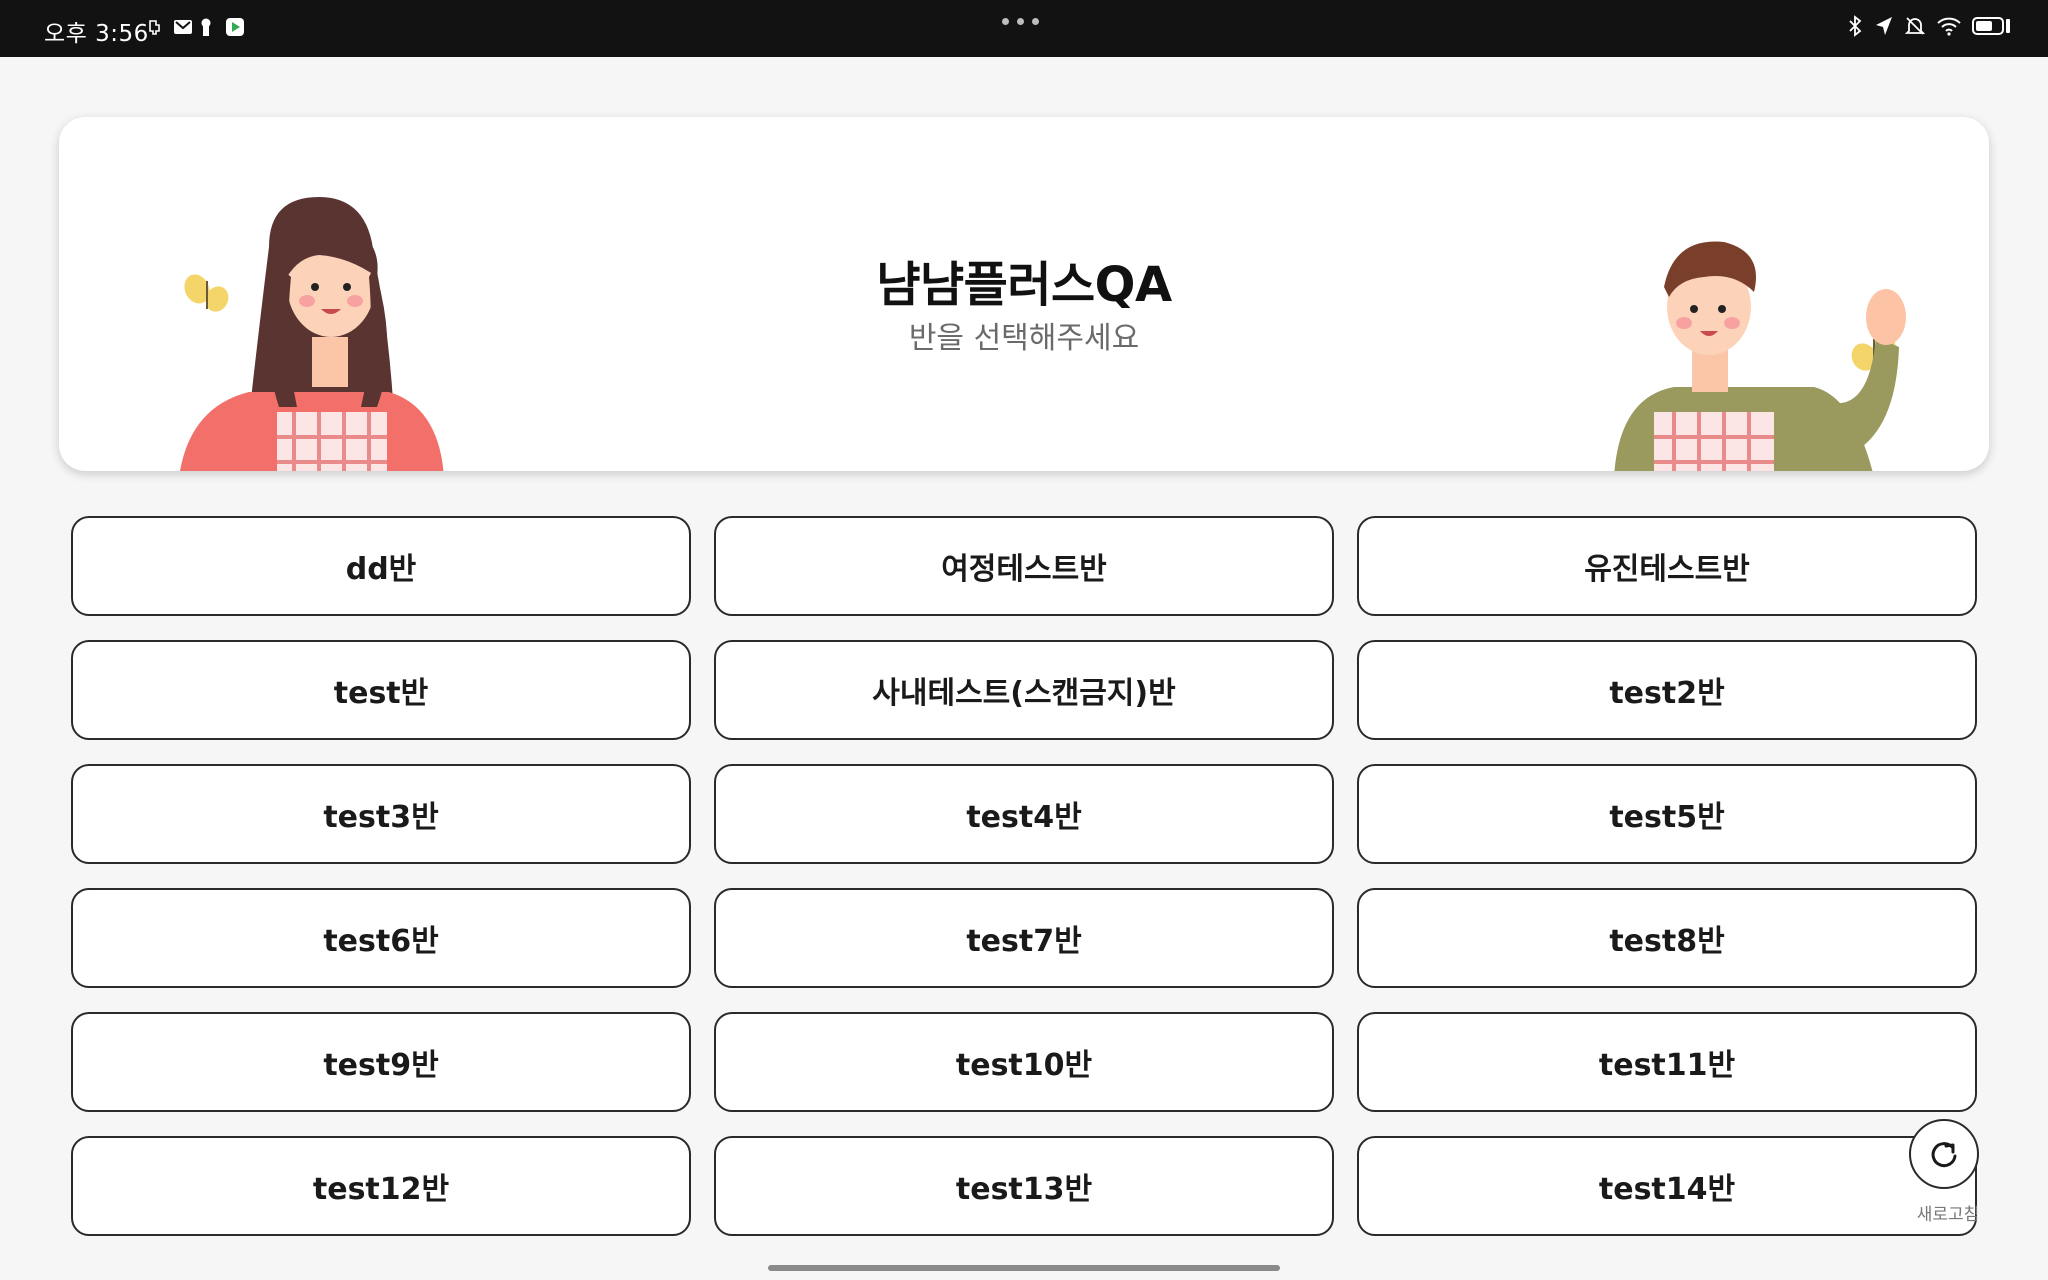 The height and width of the screenshot is (1280, 2048). Describe the element at coordinates (183, 27) in the screenshot. I see `gmail-icon` at that location.